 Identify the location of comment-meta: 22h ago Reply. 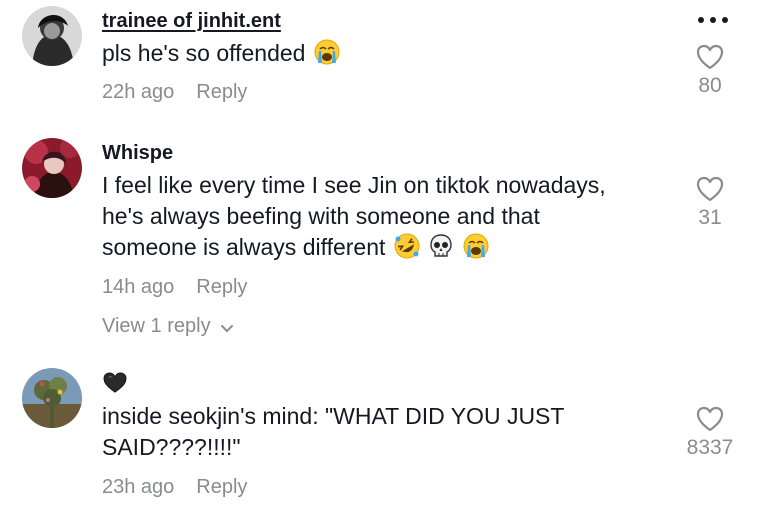
(174, 92).